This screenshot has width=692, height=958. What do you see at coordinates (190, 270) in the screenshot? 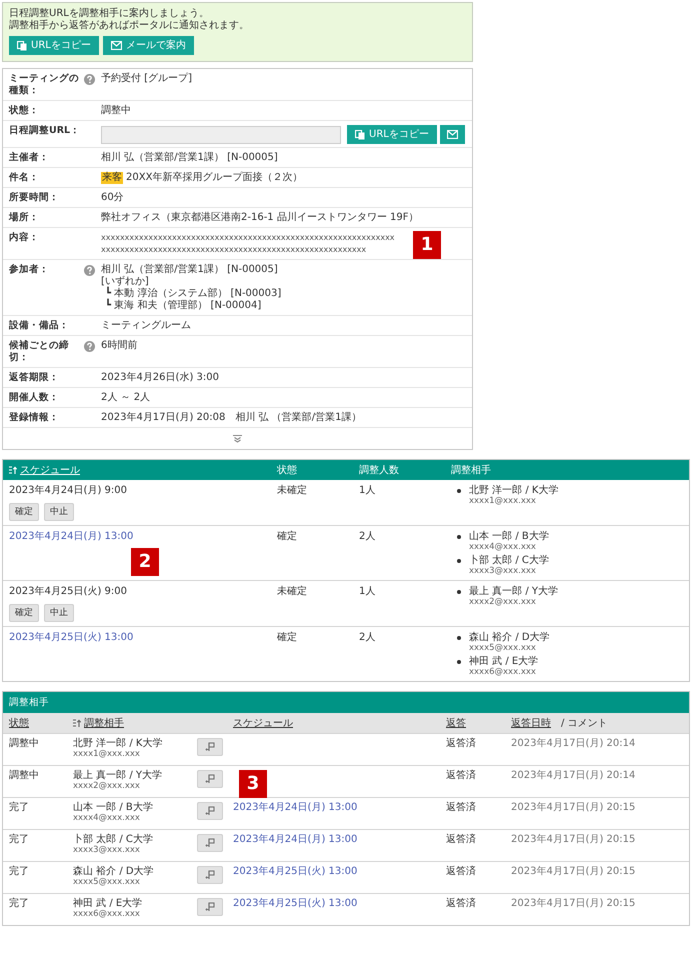
I see `attendee-text: 相川 弘（営業部/営業1課） [N-00005]` at bounding box center [190, 270].